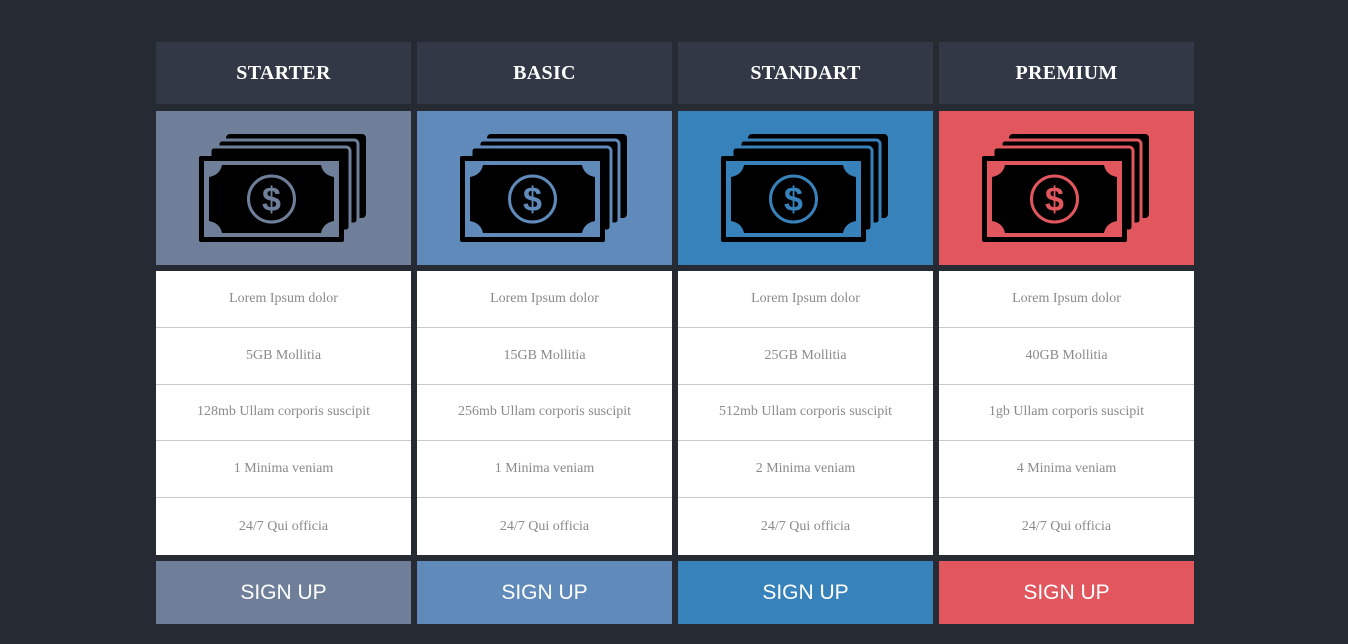  I want to click on plan-header: STARTER, so click(283, 73).